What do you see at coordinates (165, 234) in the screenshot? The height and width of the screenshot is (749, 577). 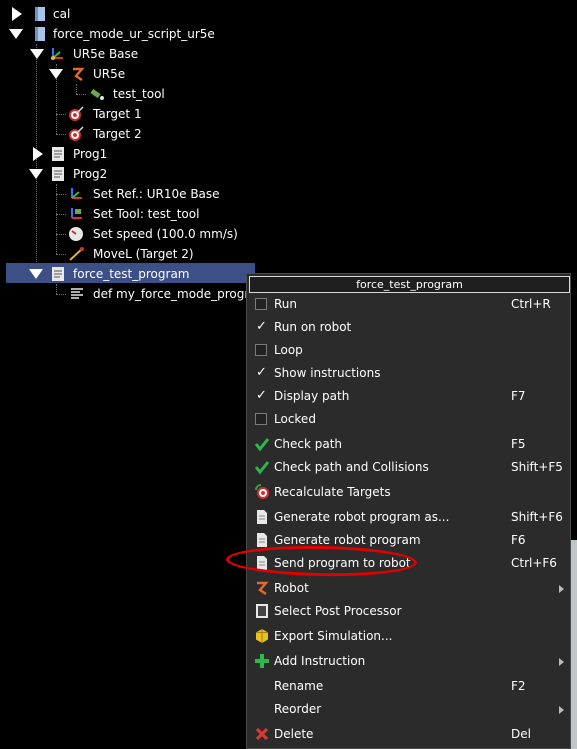 I see `tree-item-label: Set speed (100.0 mm/s)` at bounding box center [165, 234].